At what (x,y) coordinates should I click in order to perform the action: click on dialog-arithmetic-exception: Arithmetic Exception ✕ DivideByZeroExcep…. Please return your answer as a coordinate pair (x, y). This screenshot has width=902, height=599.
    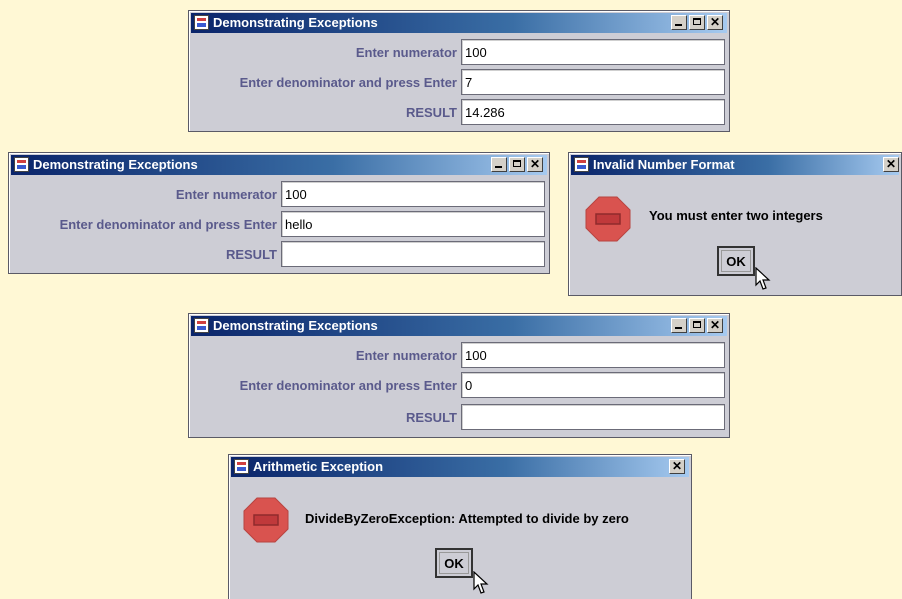
    Looking at the image, I should click on (460, 526).